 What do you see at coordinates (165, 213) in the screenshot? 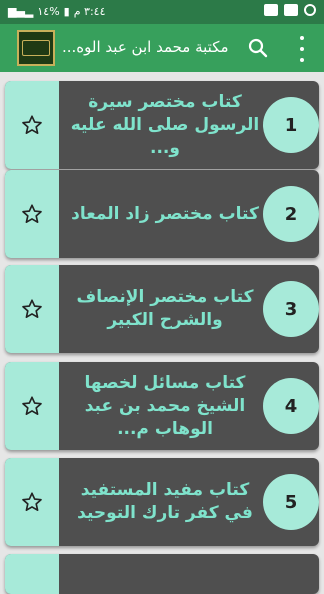
I see `book-title: كتاب مختصر زاد المعاد` at bounding box center [165, 213].